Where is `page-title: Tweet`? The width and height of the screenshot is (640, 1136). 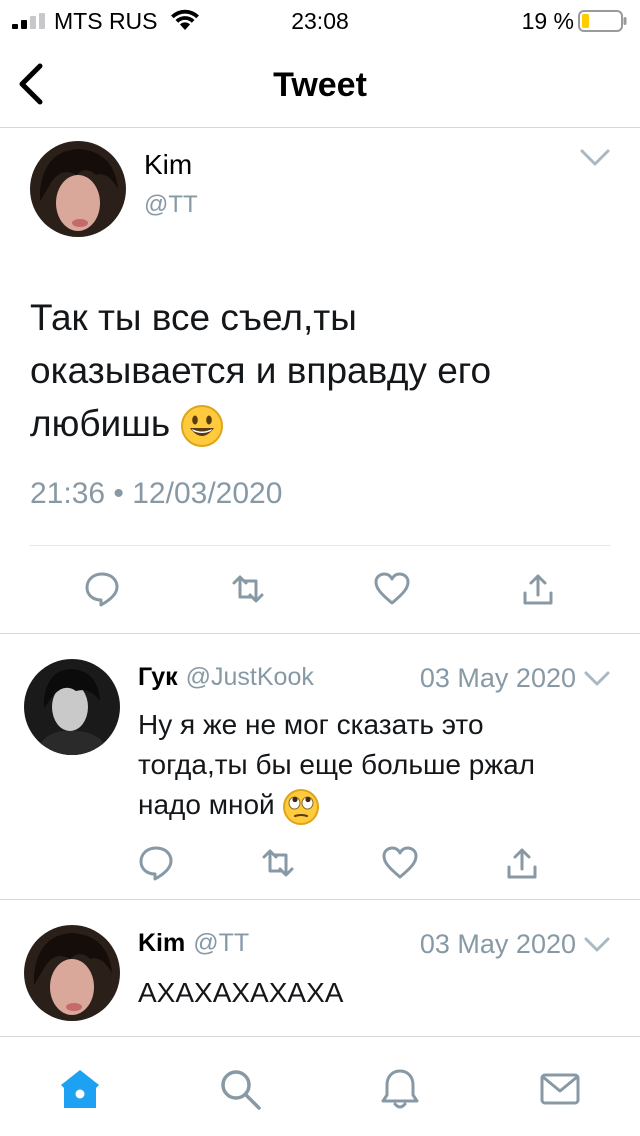 page-title: Tweet is located at coordinates (320, 85).